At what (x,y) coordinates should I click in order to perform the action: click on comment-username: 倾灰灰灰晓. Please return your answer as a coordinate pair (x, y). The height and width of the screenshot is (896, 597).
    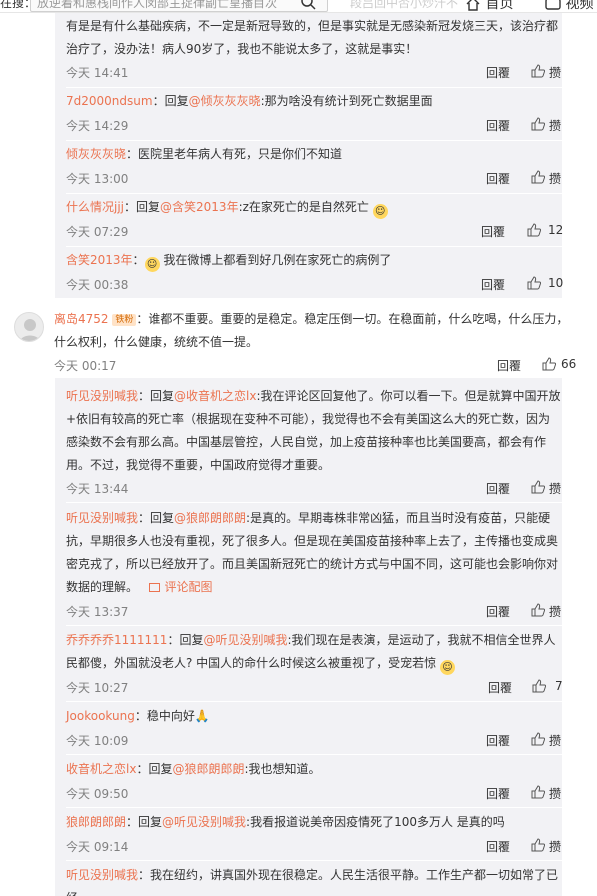
    Looking at the image, I should click on (96, 154).